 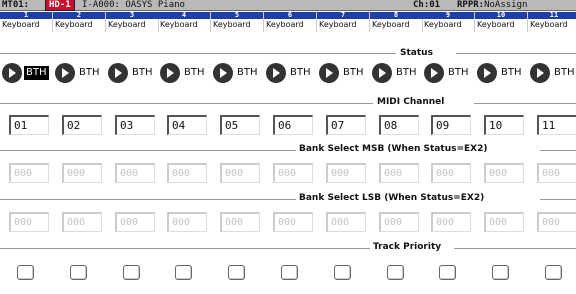 What do you see at coordinates (82, 125) in the screenshot?
I see `midi-channel-field-track-2: 02` at bounding box center [82, 125].